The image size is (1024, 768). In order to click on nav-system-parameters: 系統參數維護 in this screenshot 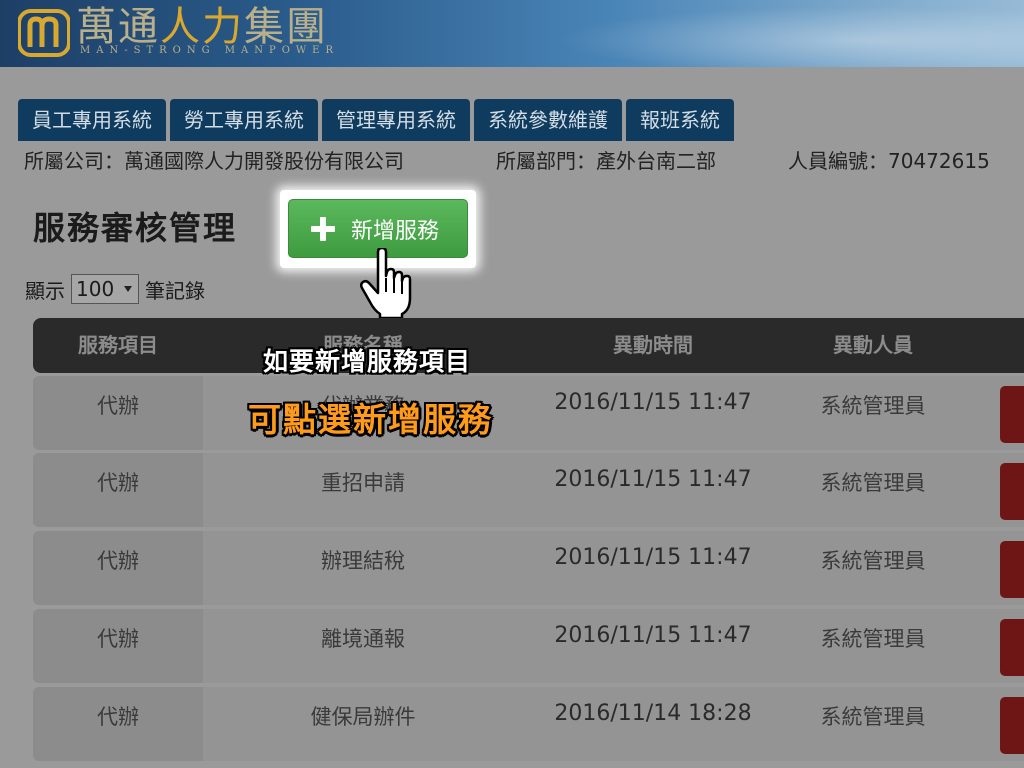, I will do `click(548, 120)`.